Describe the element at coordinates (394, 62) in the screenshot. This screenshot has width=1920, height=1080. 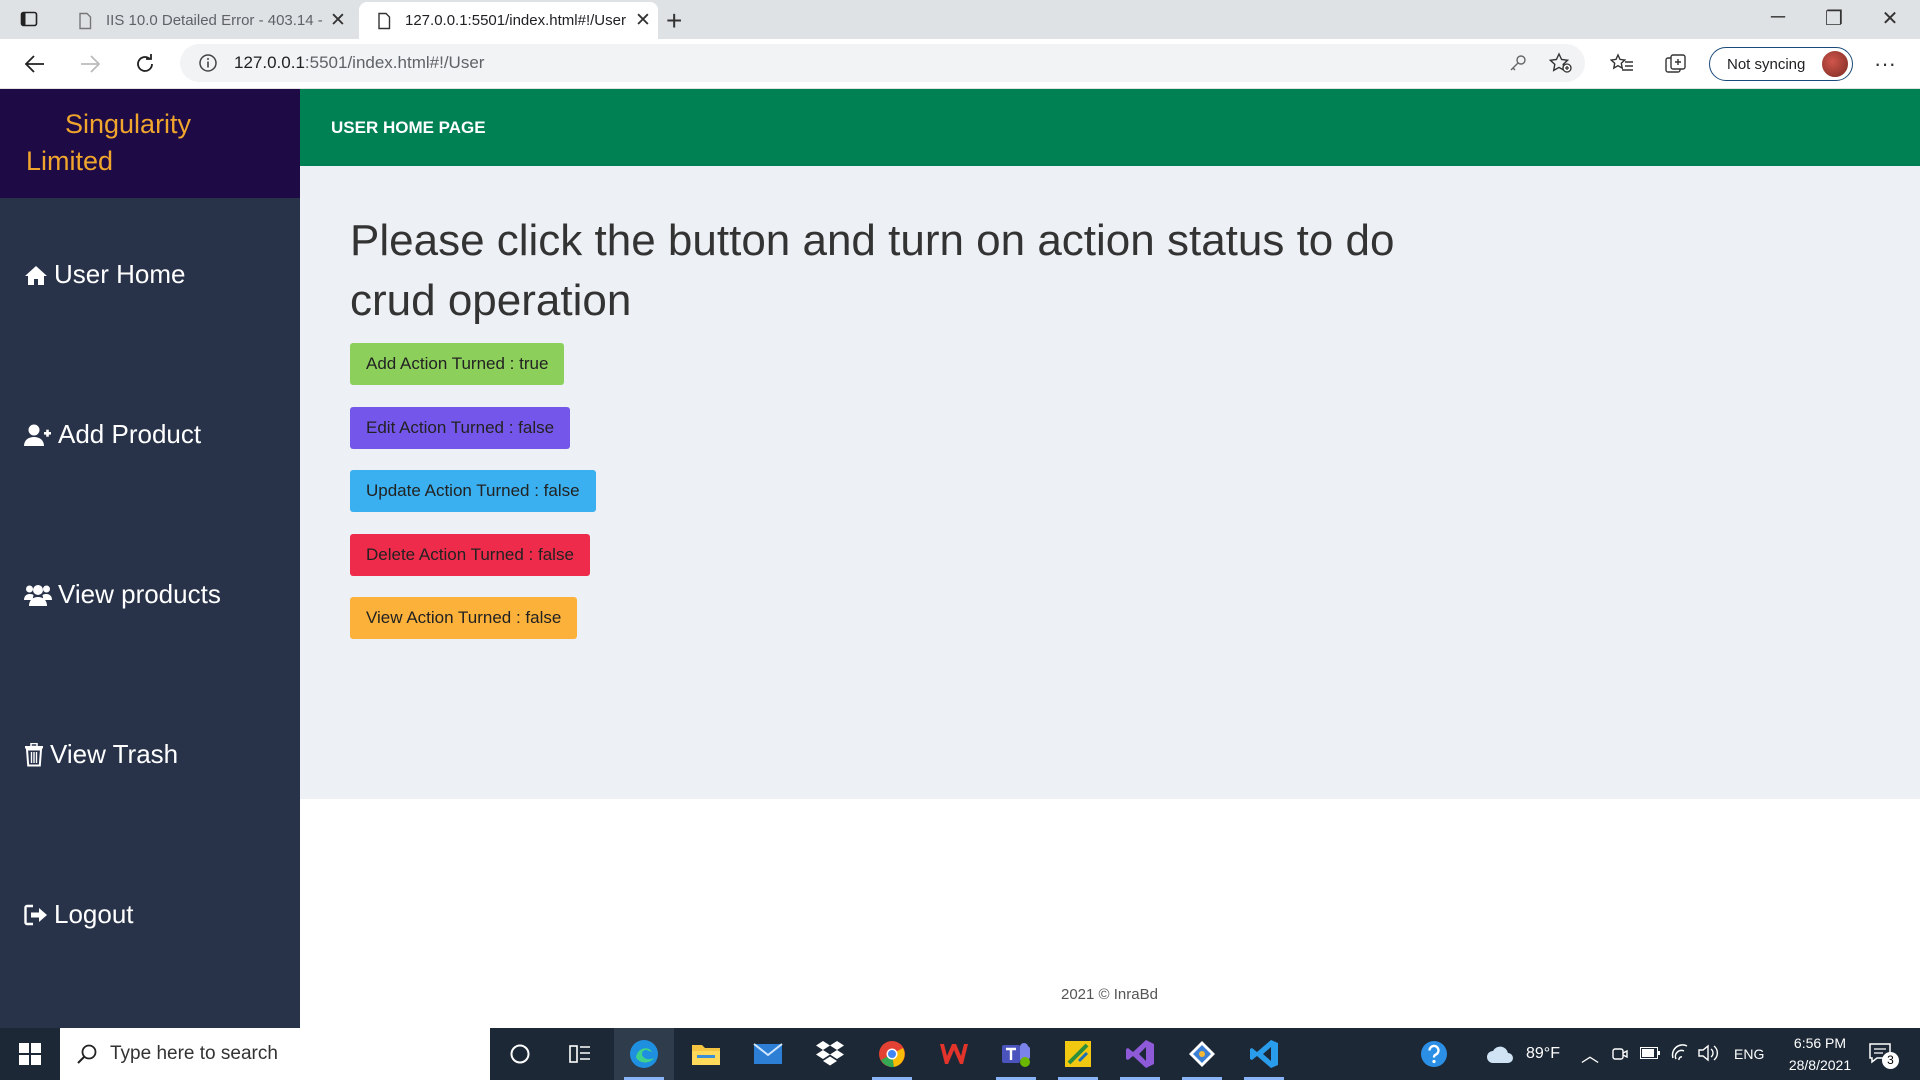
I see `url-path: :5501/index.html#!/User` at that location.